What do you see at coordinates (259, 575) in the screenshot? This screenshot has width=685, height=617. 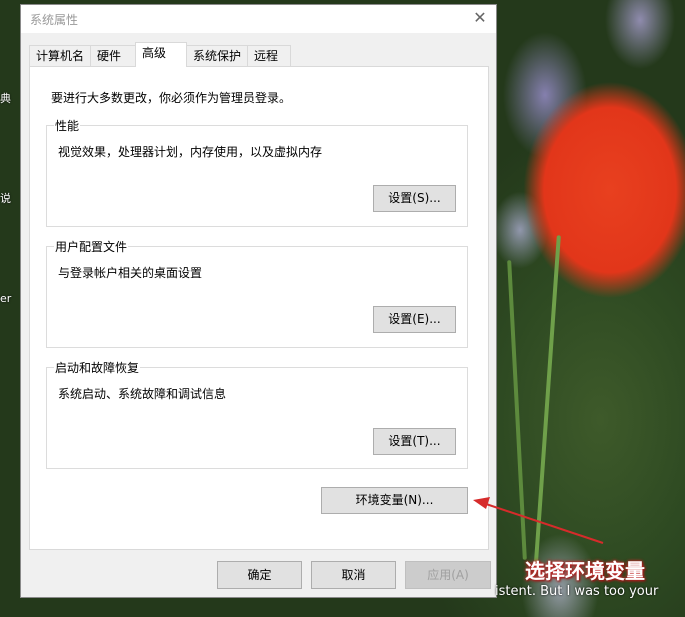 I see `ok-button: 确定` at bounding box center [259, 575].